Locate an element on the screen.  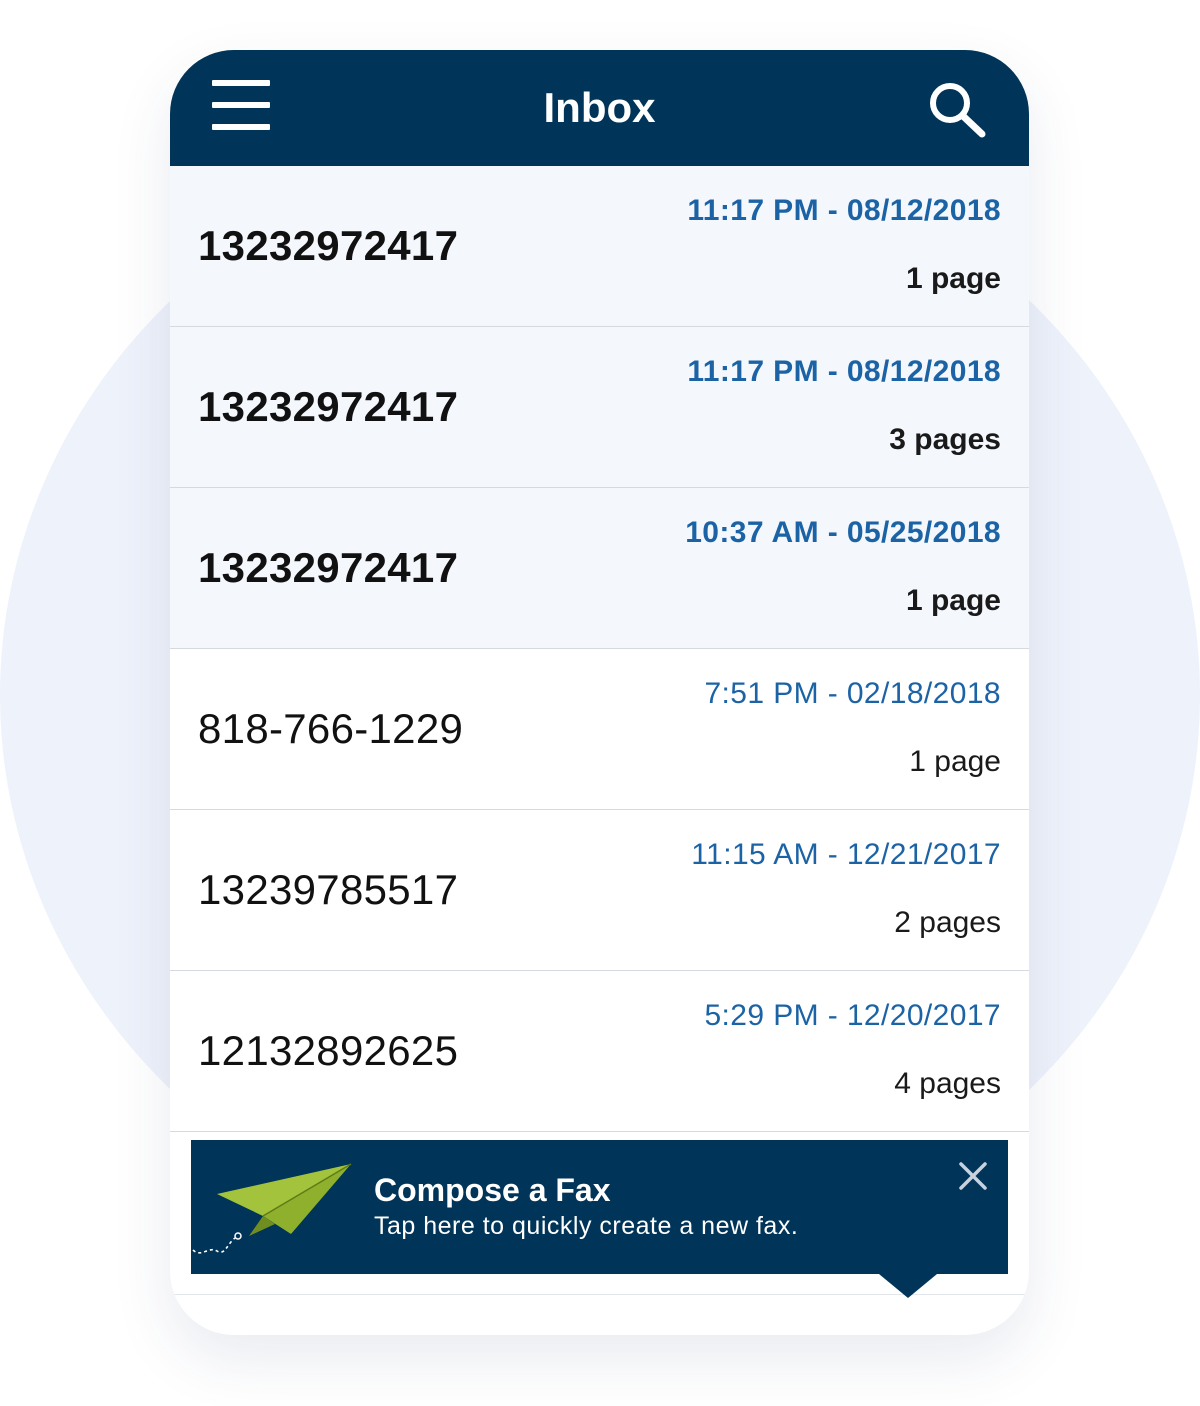
fax-sender-number: 818-766-1229 is located at coordinates (331, 728).